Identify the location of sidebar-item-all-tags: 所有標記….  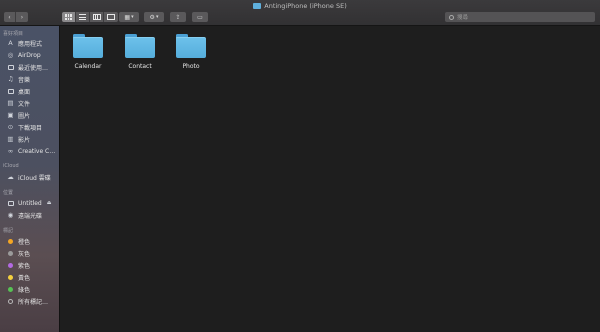
(33, 301).